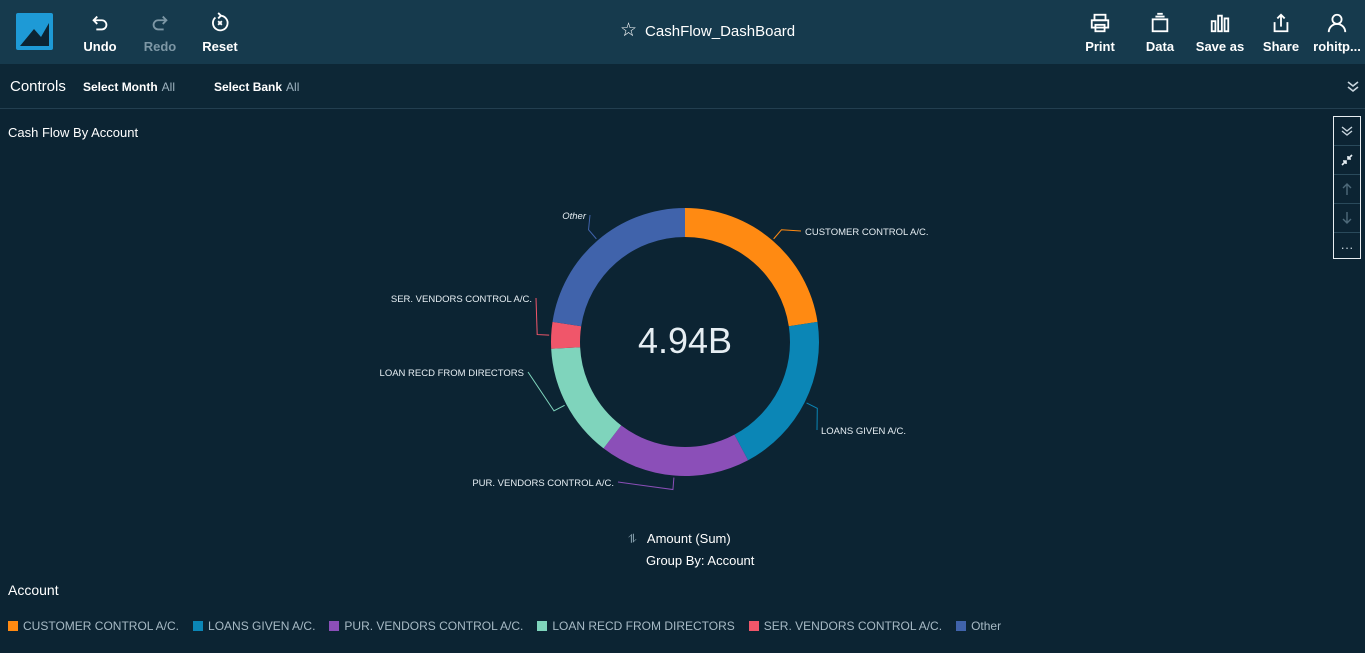 The image size is (1365, 653). What do you see at coordinates (863, 431) in the screenshot?
I see `slice-label: LOANS GIVEN A/C.` at bounding box center [863, 431].